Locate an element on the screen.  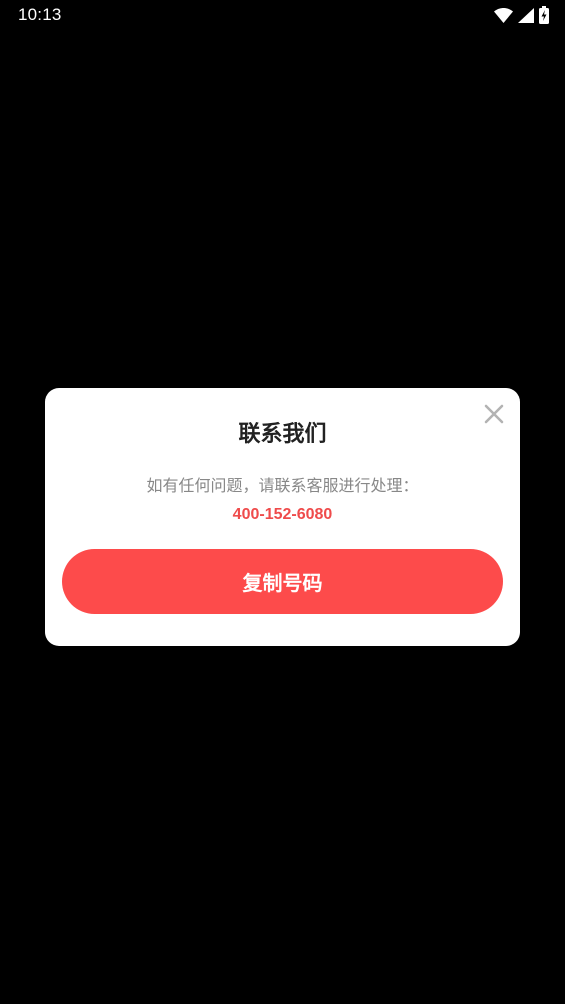
dialog-title: 联系我们 is located at coordinates (282, 434).